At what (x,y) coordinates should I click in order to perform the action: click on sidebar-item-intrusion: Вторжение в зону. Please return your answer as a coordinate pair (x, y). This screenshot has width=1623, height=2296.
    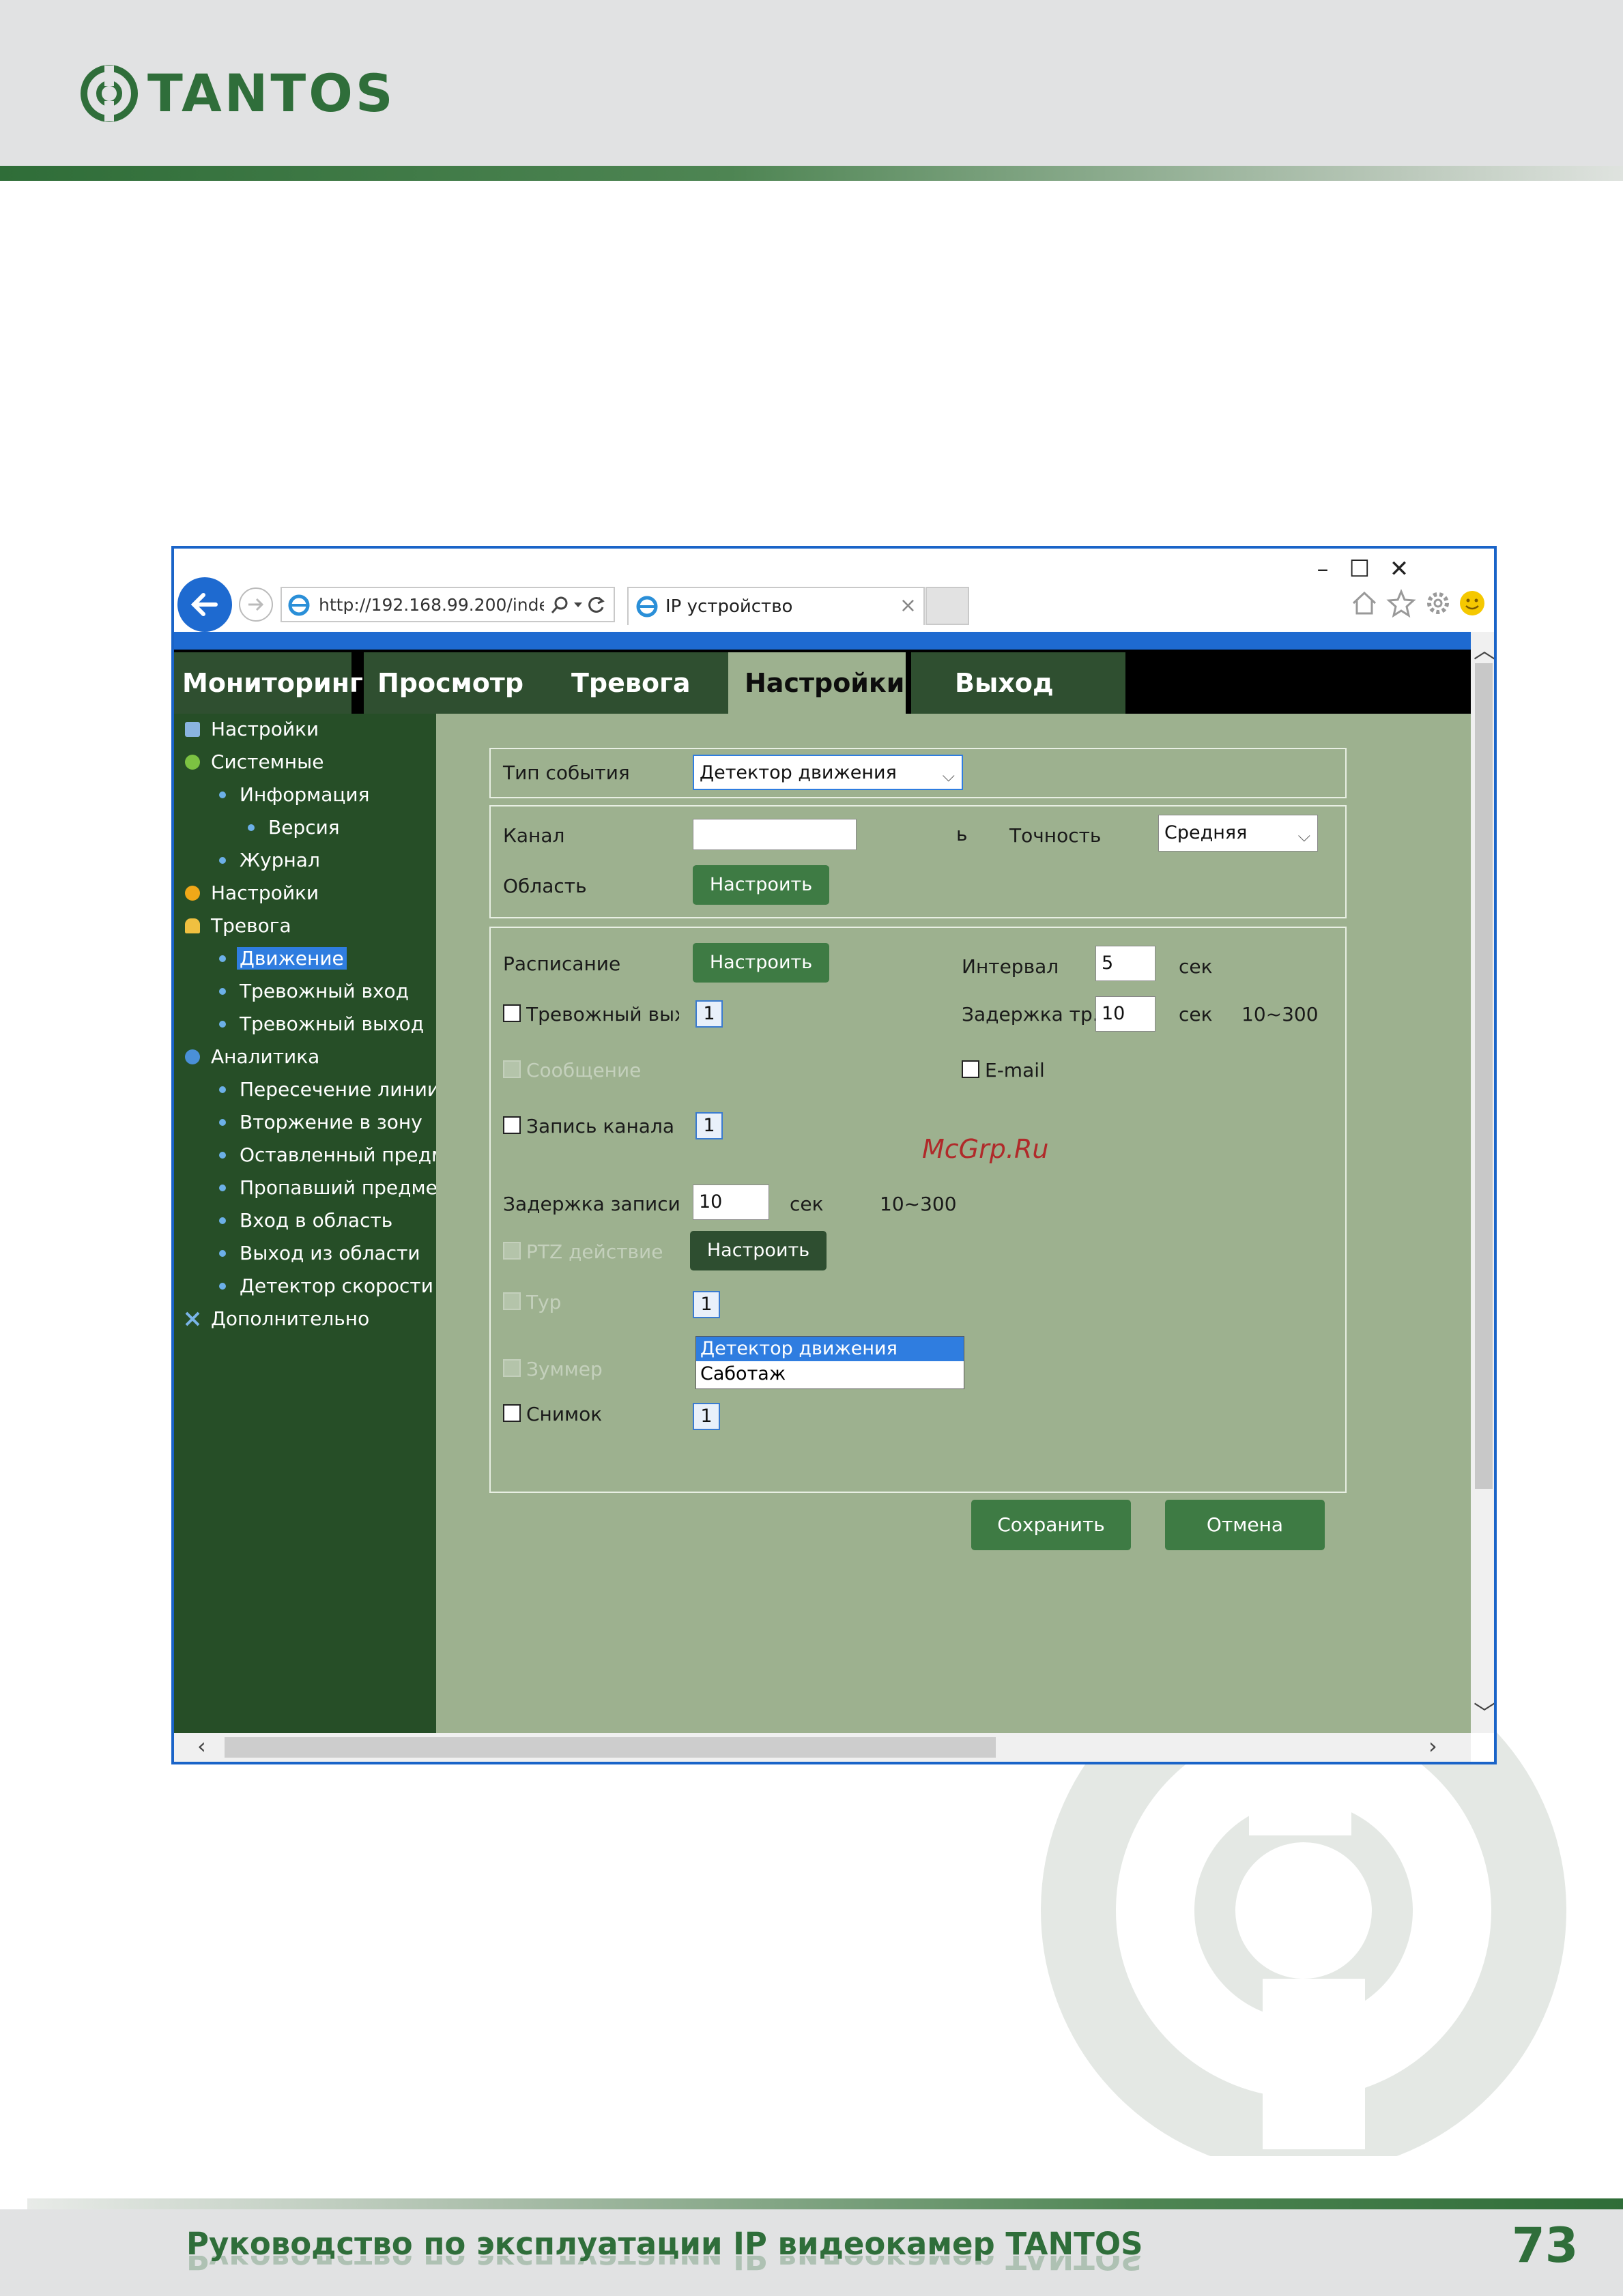
    Looking at the image, I should click on (331, 1122).